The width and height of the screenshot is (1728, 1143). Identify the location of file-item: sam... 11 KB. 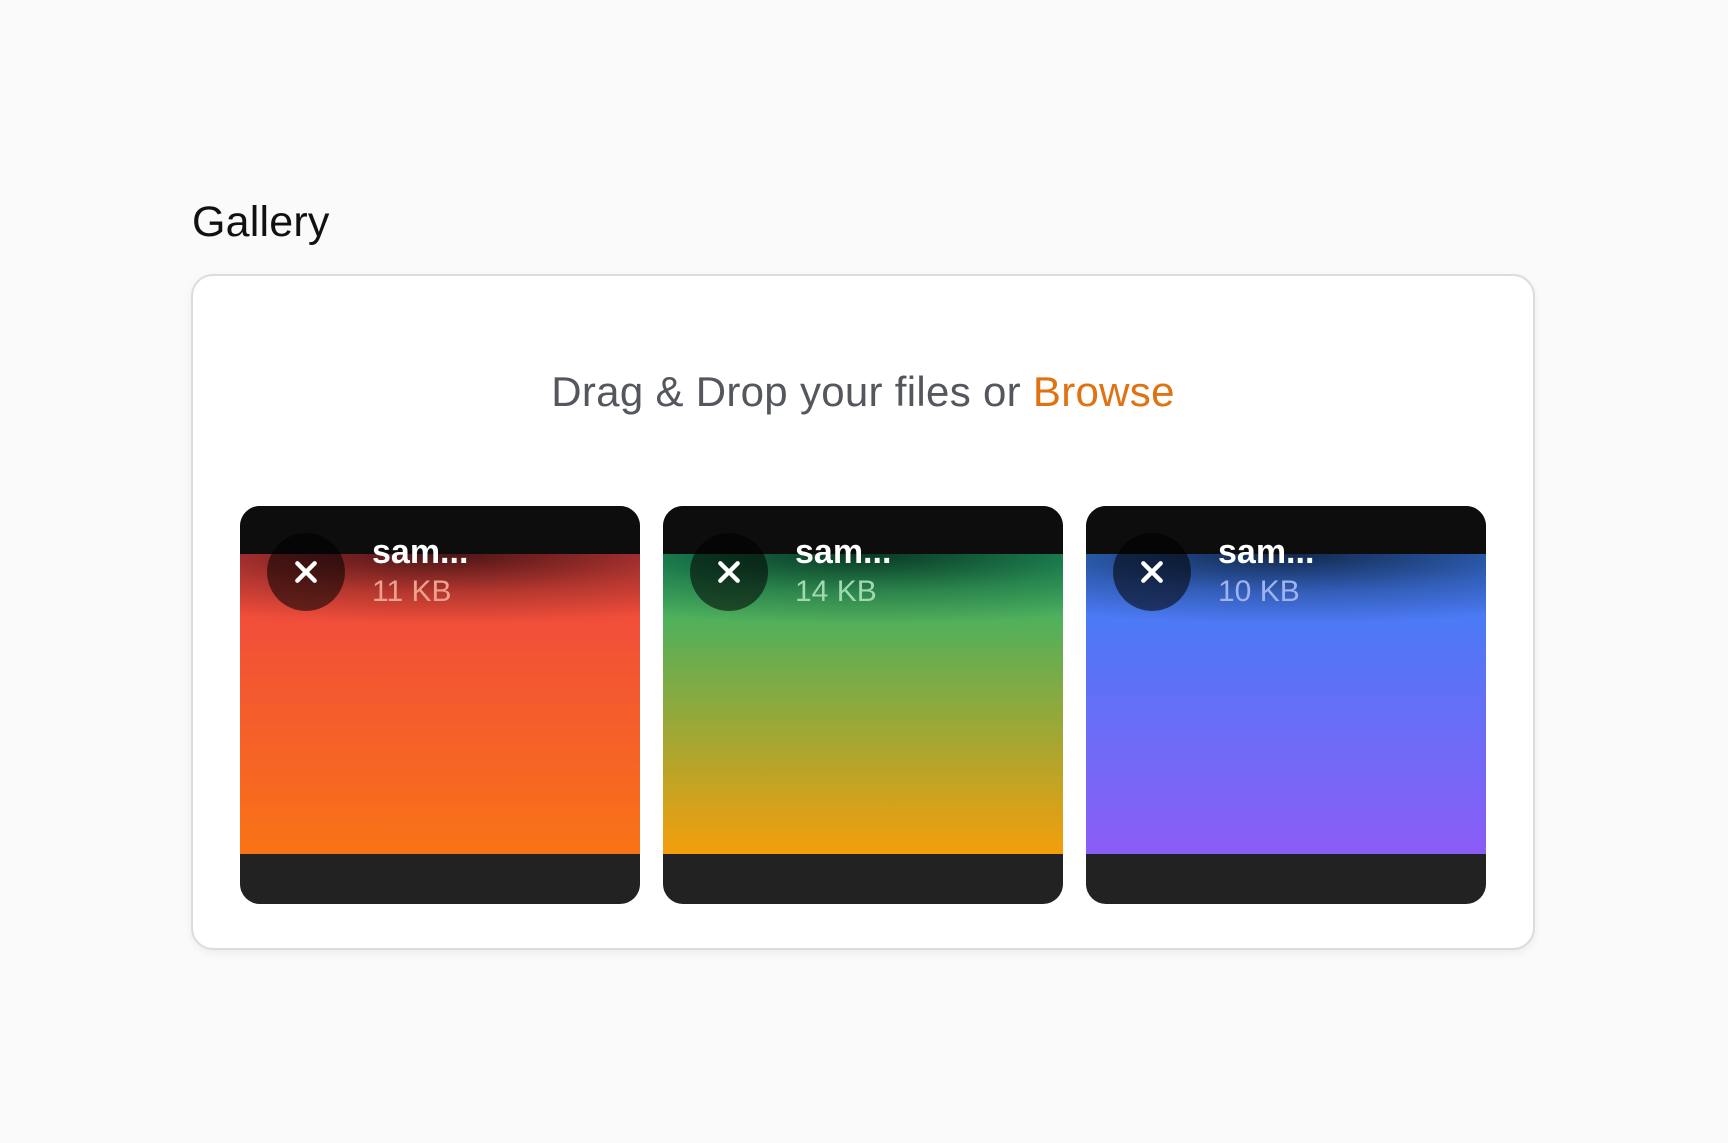
(440, 705).